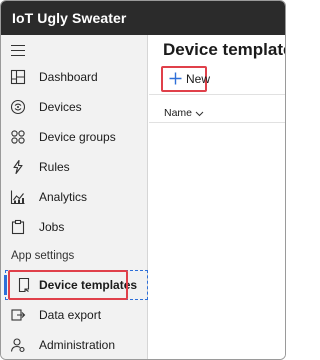  Describe the element at coordinates (175, 78) in the screenshot. I see `plus-icon` at that location.